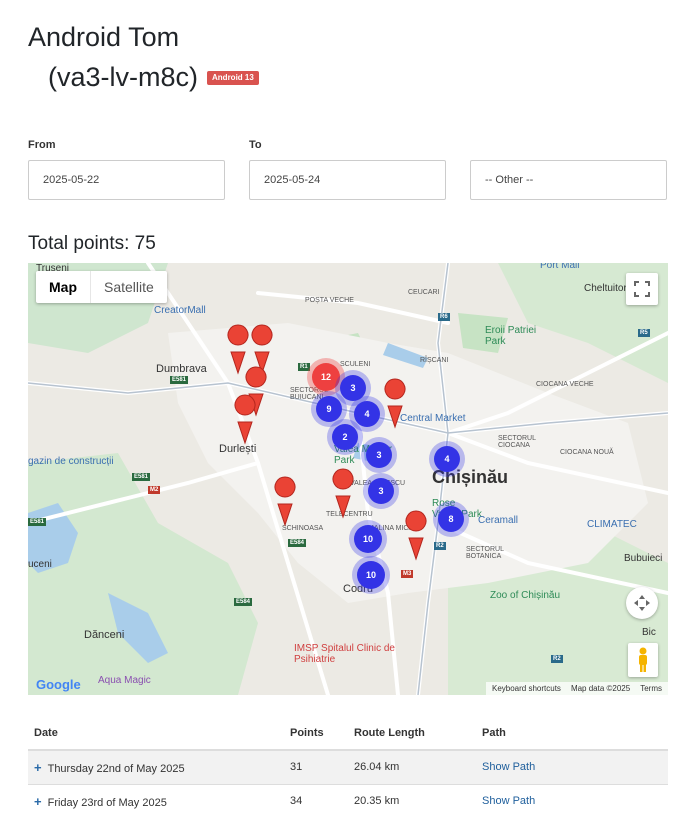 The width and height of the screenshot is (682, 816). I want to click on cluster-count: 2, so click(345, 437).